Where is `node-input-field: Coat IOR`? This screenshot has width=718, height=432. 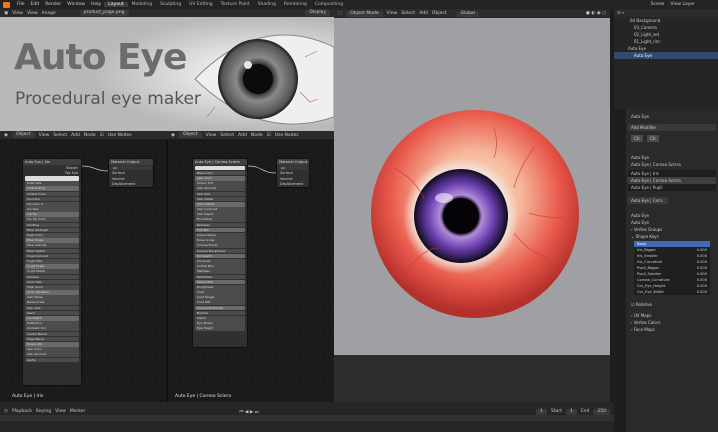
node-input-field: Coat IOR is located at coordinates (220, 303).